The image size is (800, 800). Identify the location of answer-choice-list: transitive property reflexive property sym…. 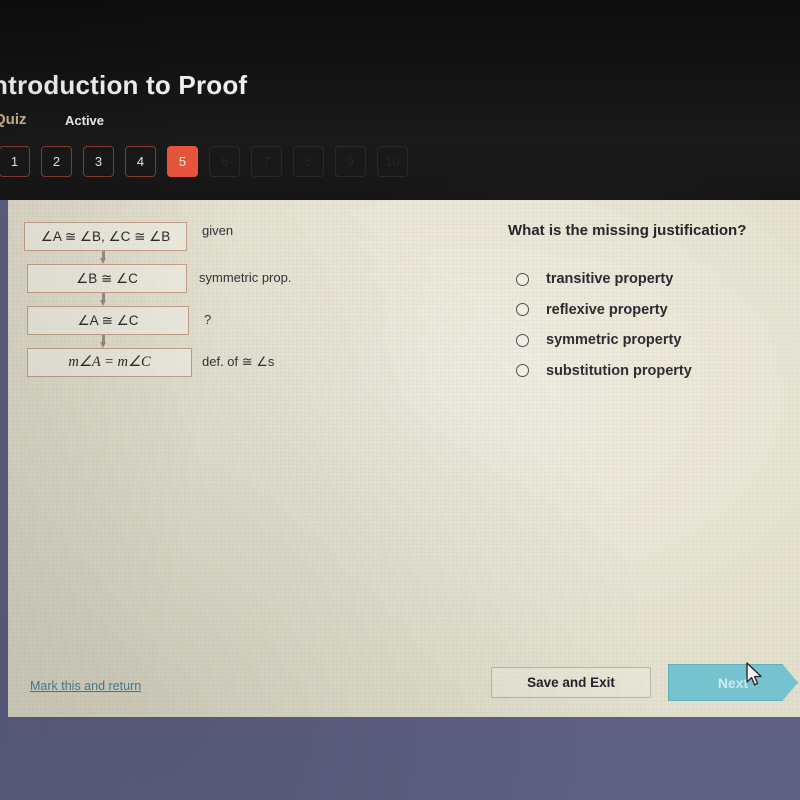
(600, 325).